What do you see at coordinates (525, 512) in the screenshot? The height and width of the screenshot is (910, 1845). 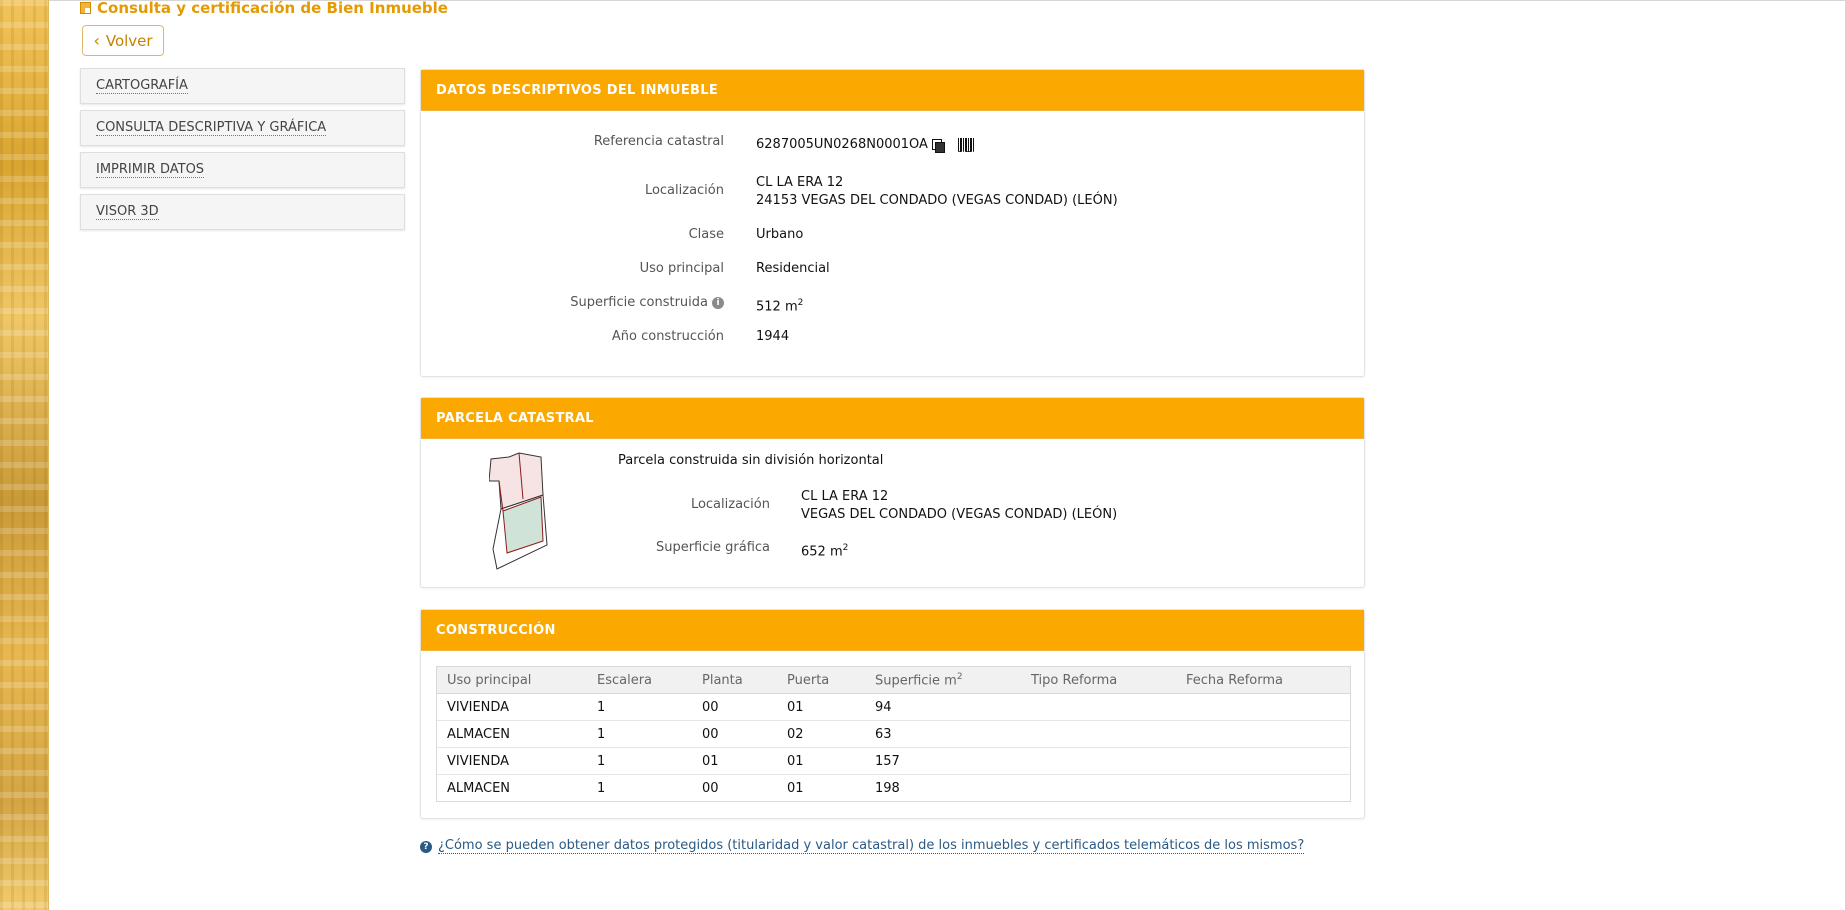 I see `parcel-map-thumbnail` at bounding box center [525, 512].